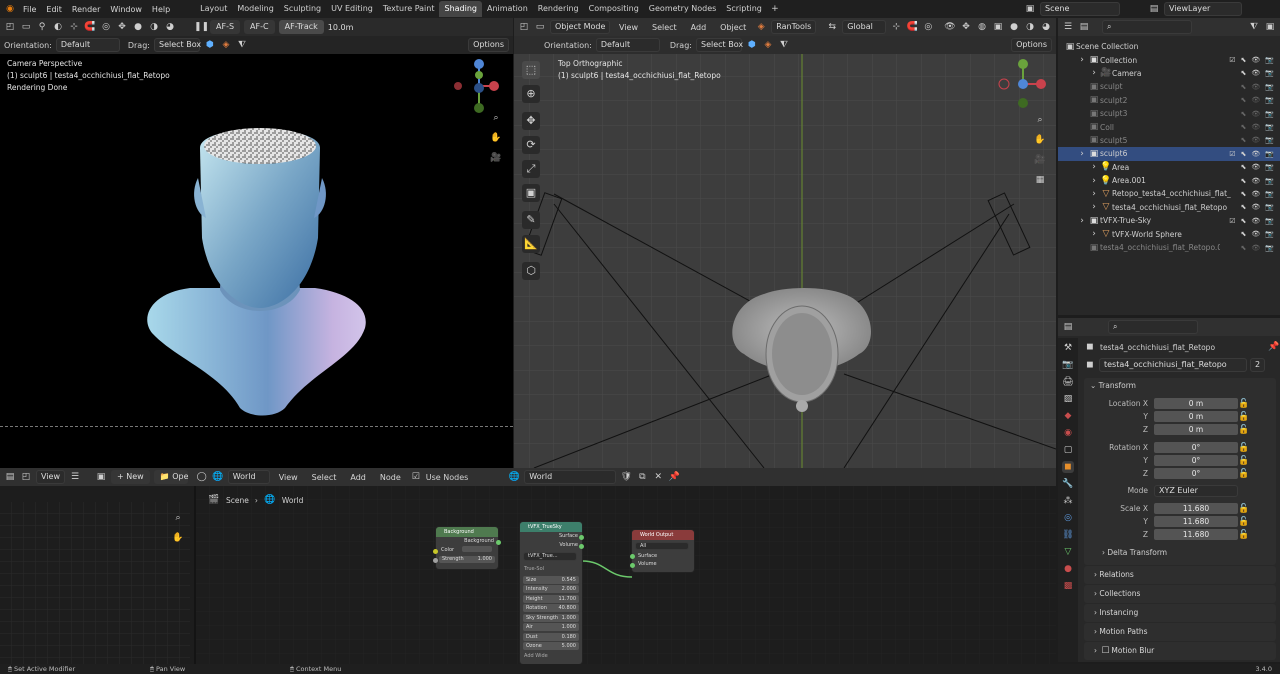  Describe the element at coordinates (302, 9) in the screenshot. I see `workspace-tab-sculpting: Sculpting` at that location.